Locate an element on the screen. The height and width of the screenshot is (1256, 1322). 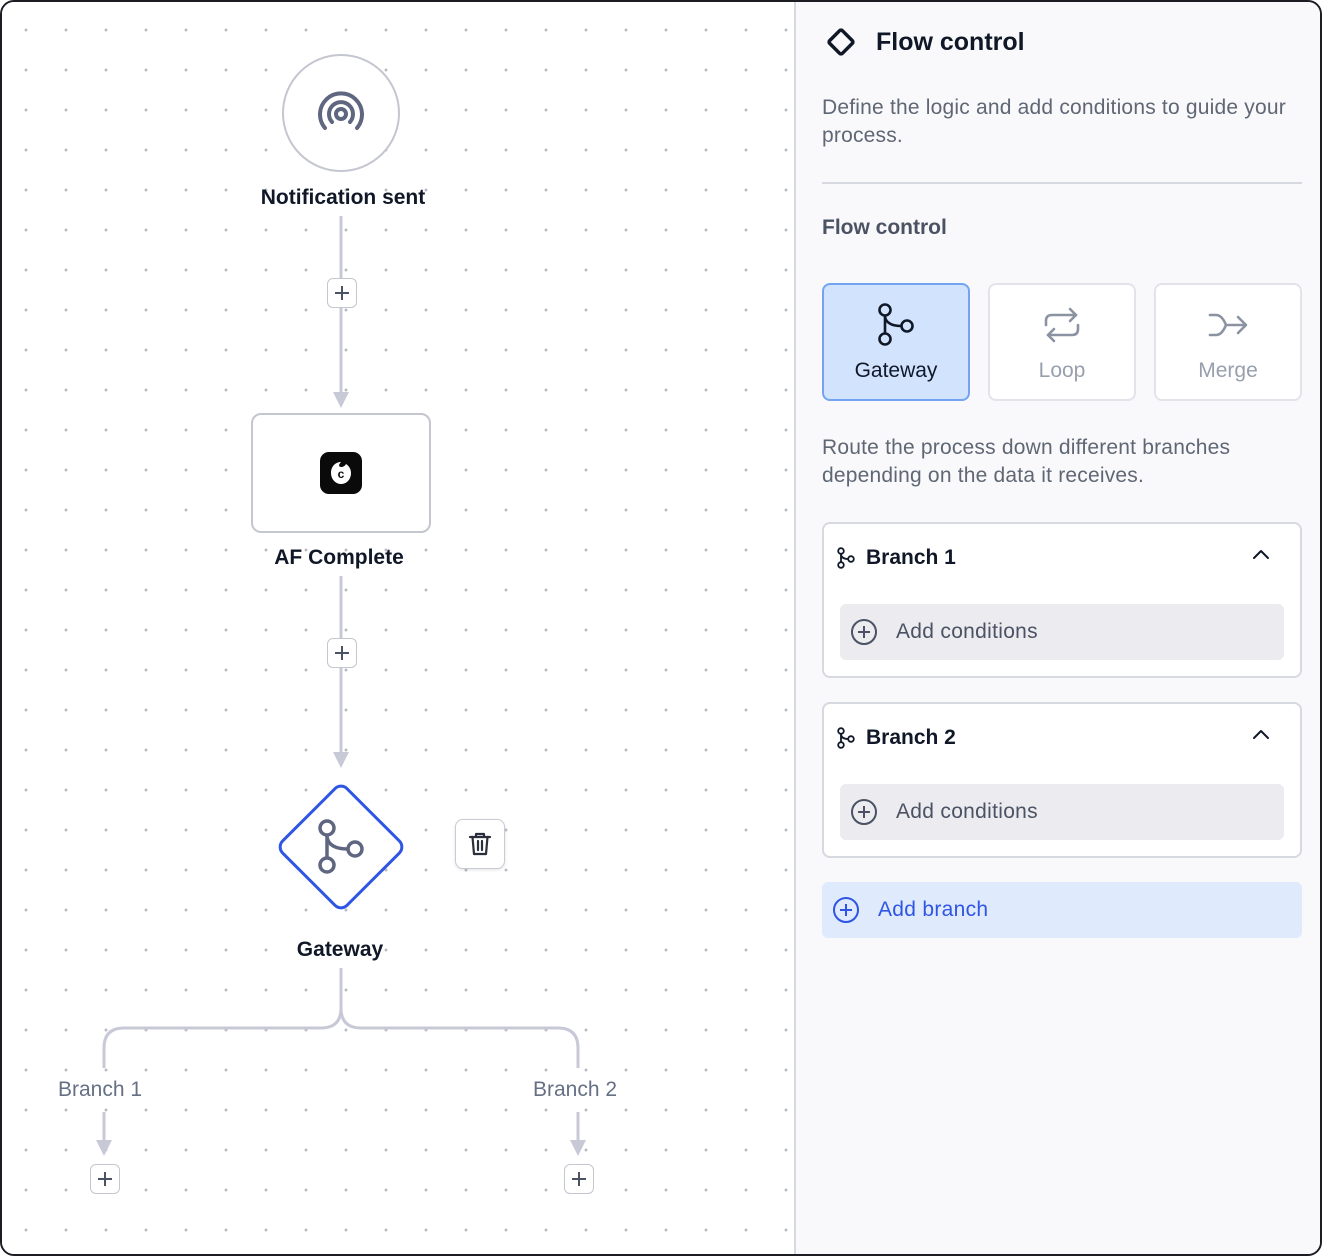
branch-label: Branch 1 is located at coordinates (100, 1089).